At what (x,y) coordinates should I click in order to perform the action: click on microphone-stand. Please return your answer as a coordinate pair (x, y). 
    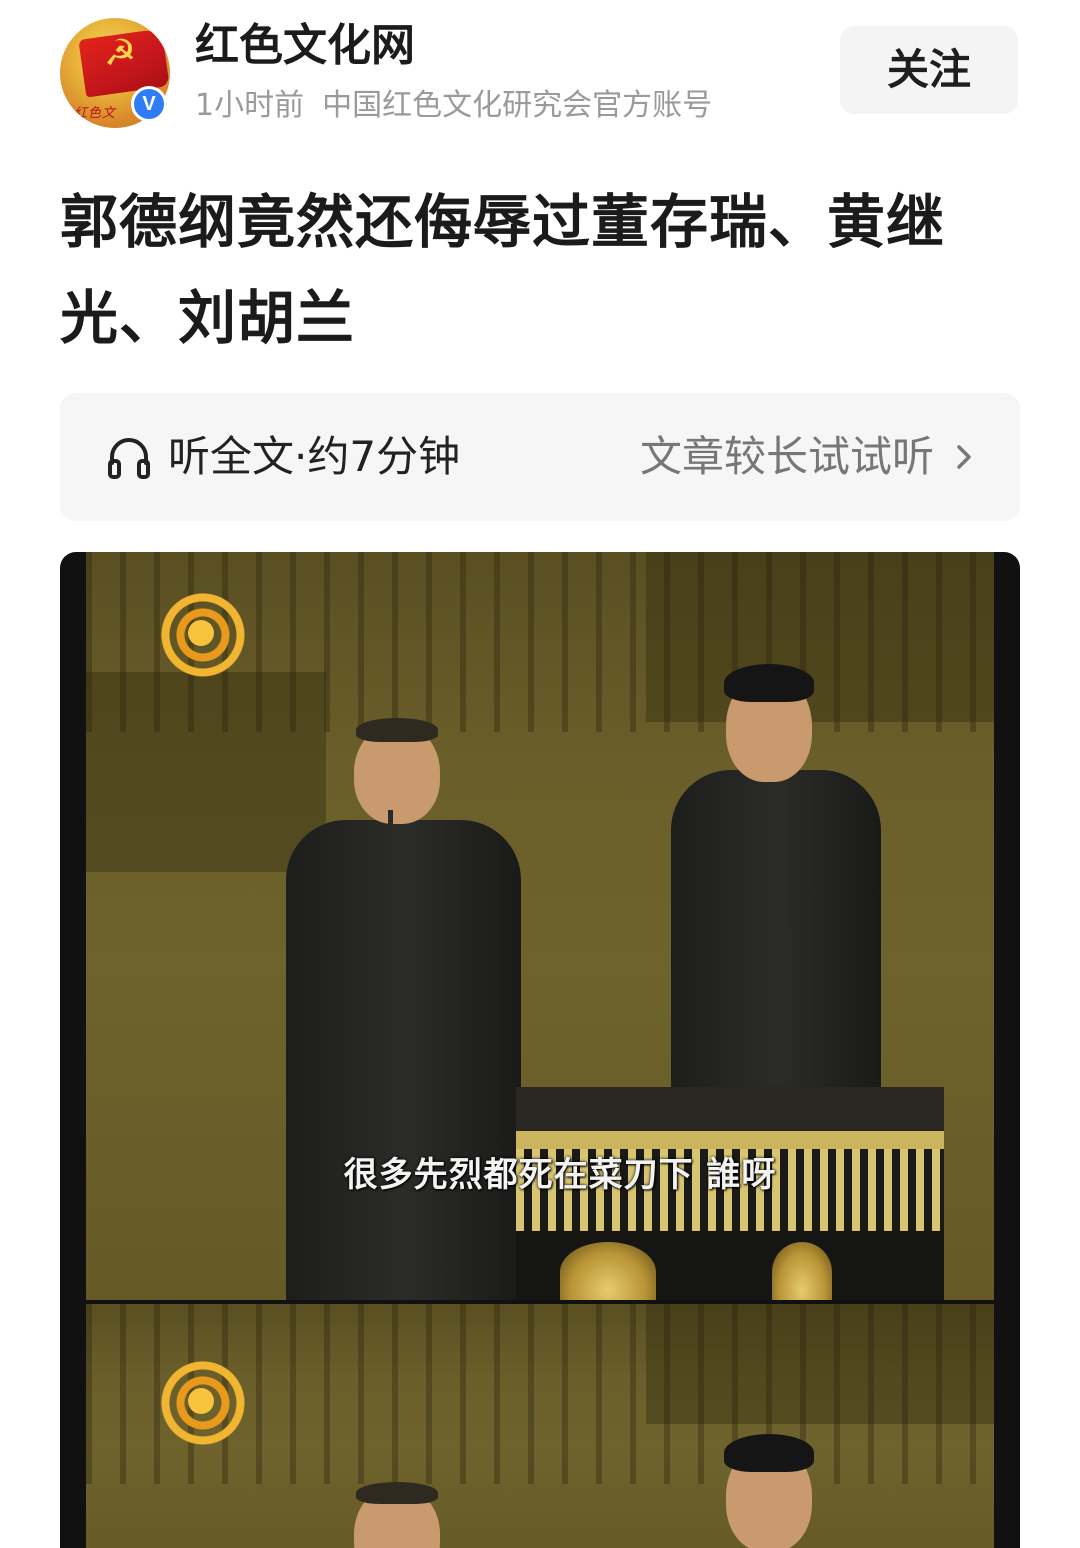
    Looking at the image, I should click on (390, 1055).